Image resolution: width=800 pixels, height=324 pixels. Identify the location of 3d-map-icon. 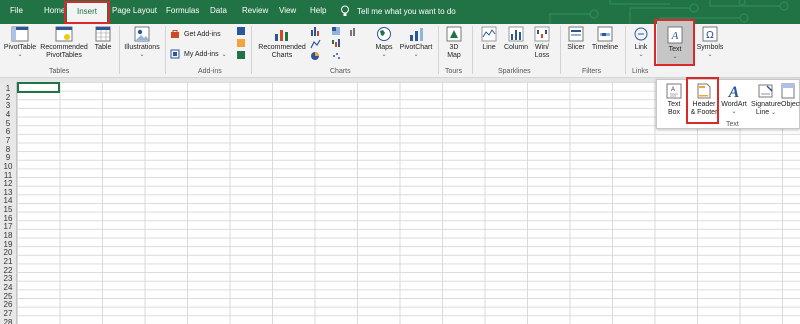
(454, 34).